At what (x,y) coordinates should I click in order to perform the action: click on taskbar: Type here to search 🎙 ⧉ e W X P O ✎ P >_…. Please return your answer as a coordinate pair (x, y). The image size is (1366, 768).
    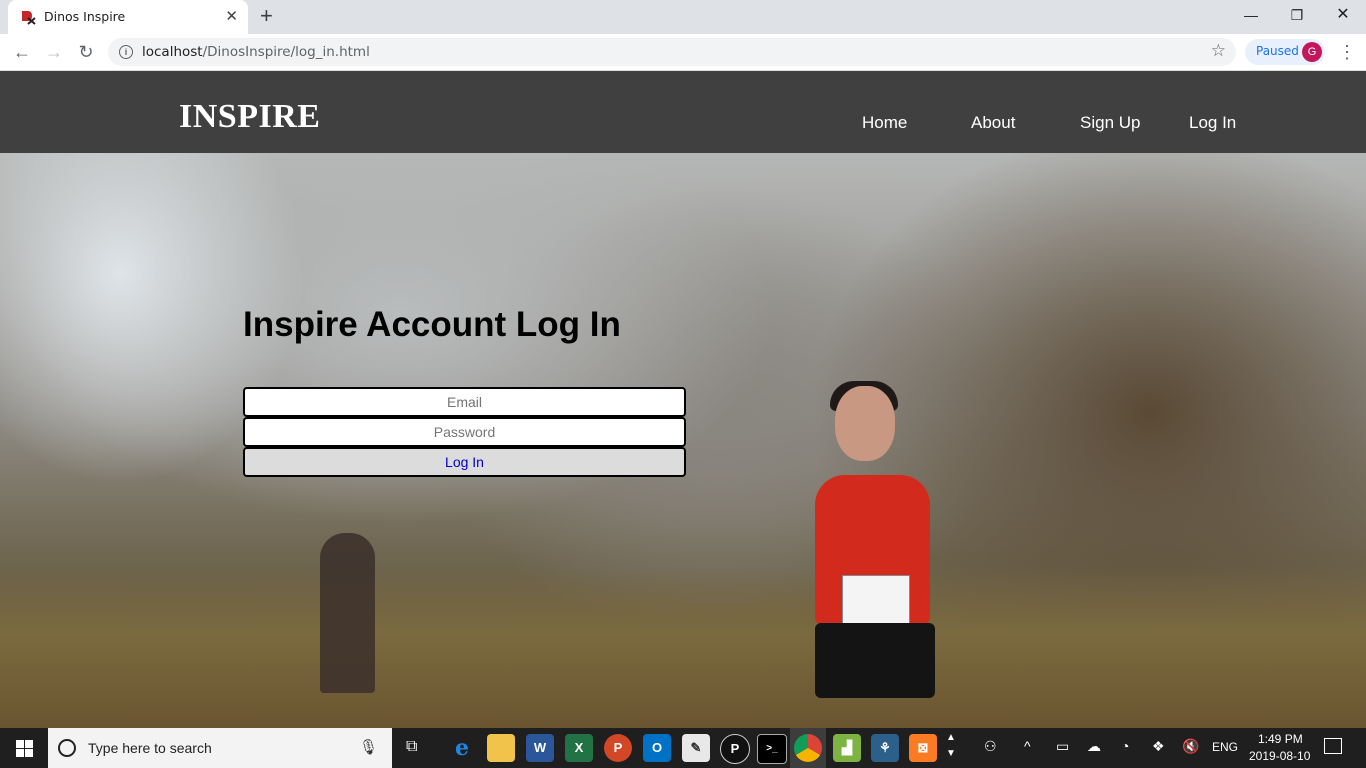
    Looking at the image, I should click on (683, 748).